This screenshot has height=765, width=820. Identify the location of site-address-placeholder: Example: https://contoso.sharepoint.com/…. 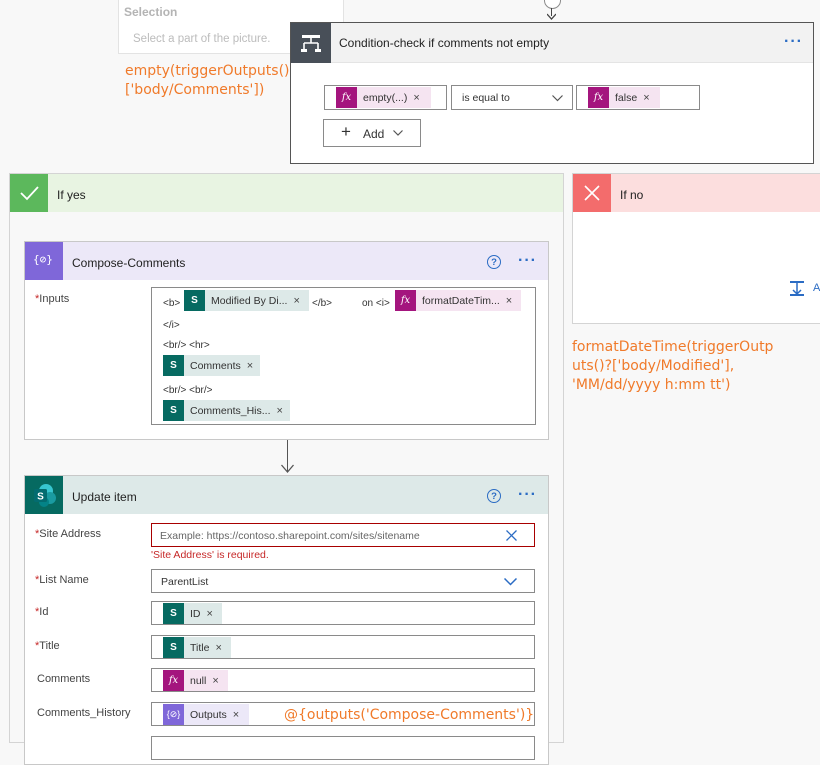
(290, 536).